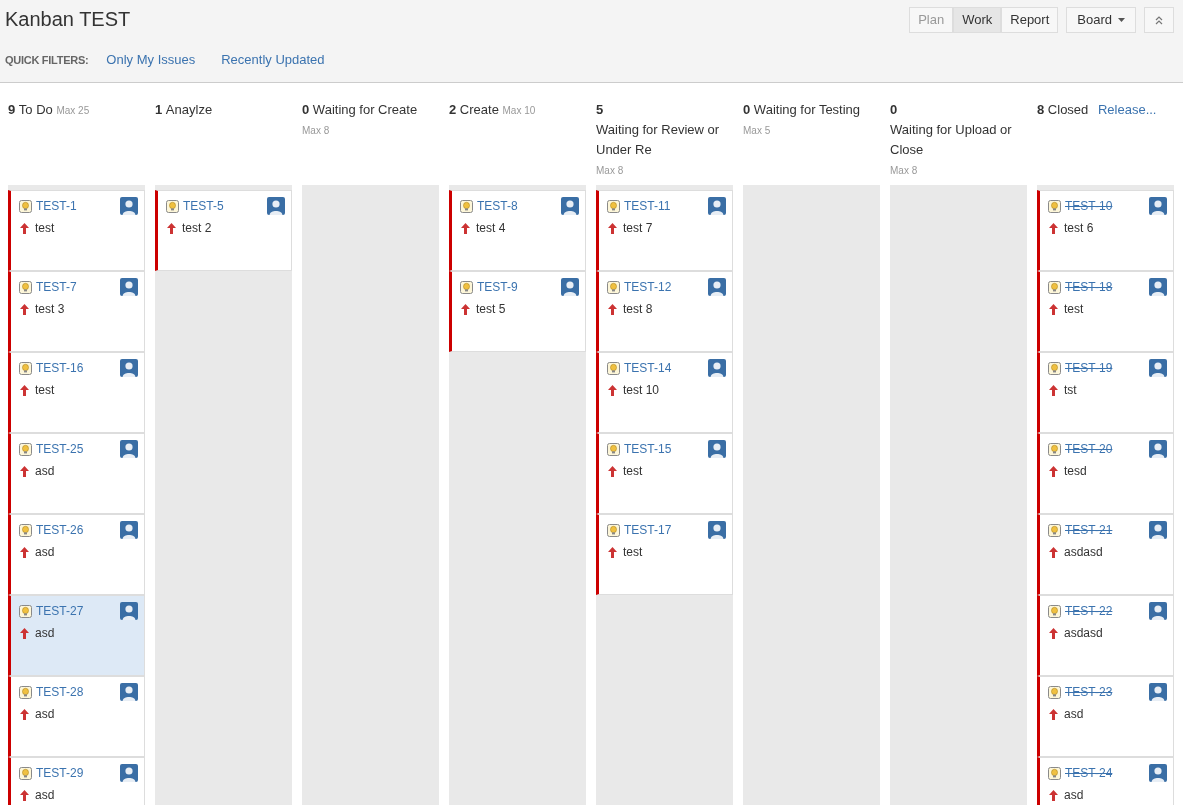 This screenshot has width=1183, height=805. What do you see at coordinates (73, 110) in the screenshot?
I see `column-limit: Max 25` at bounding box center [73, 110].